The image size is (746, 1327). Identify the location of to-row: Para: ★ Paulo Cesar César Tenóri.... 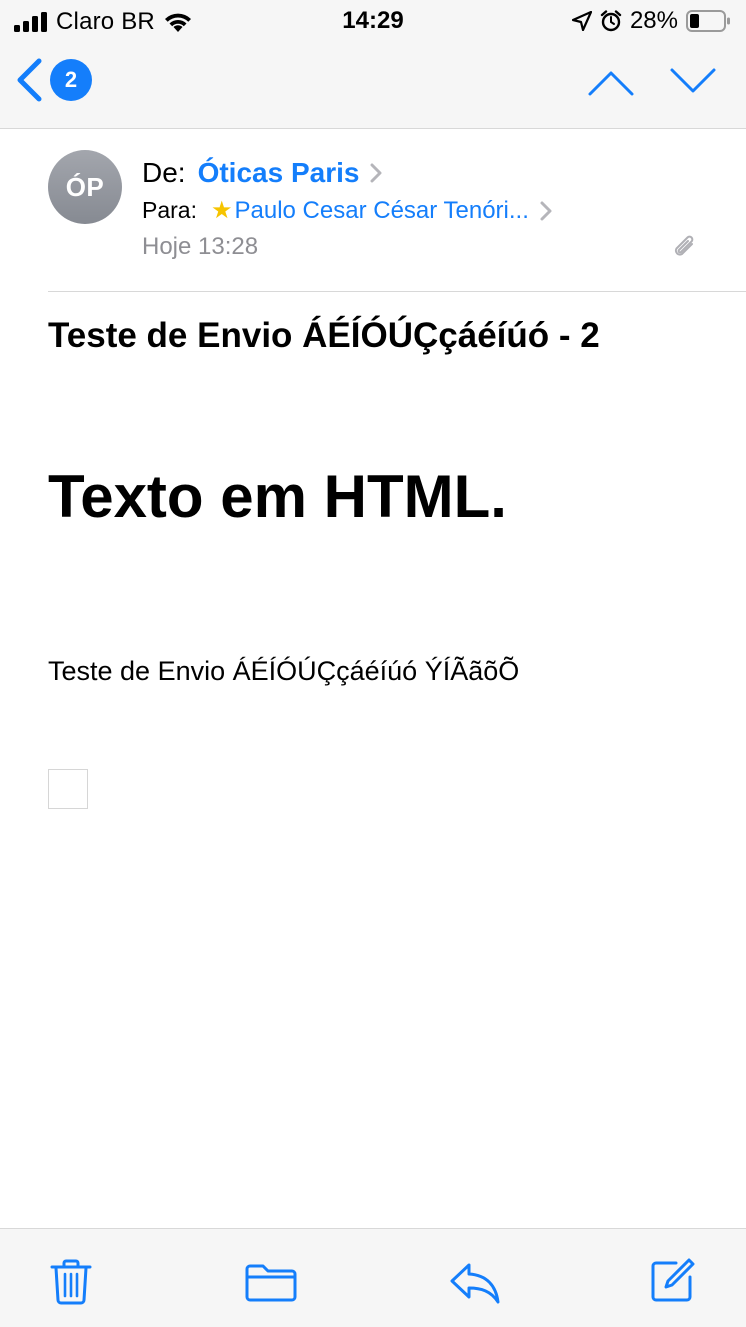
(347, 210).